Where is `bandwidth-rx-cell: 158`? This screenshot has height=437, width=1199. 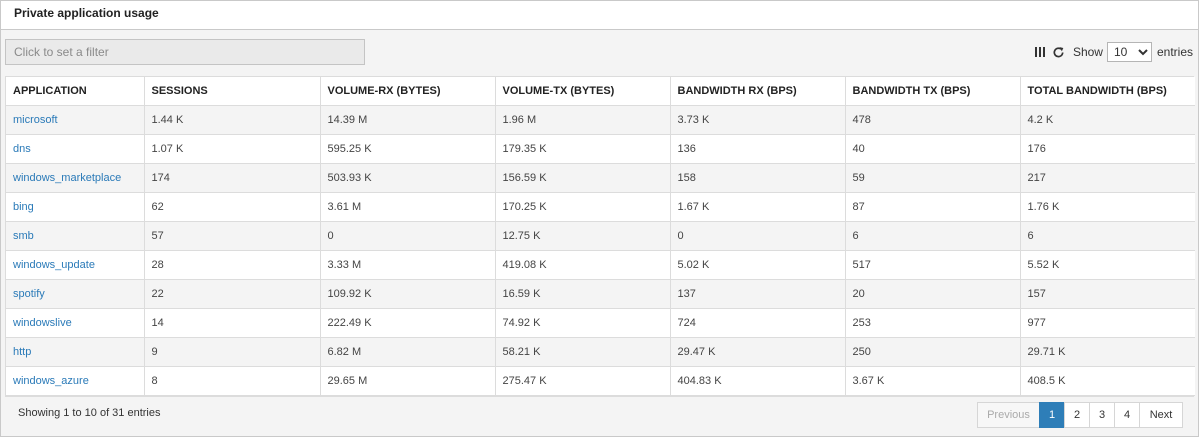 bandwidth-rx-cell: 158 is located at coordinates (757, 177).